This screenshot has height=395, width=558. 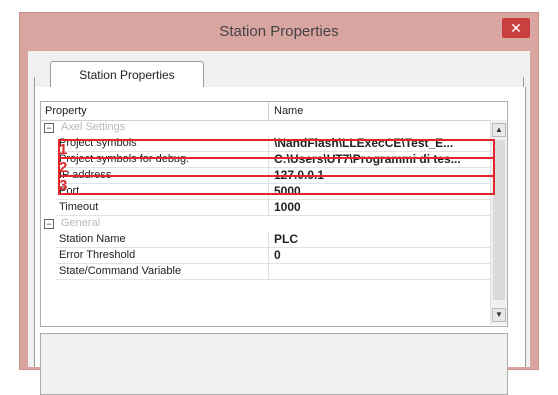 I want to click on description-pane, so click(x=274, y=364).